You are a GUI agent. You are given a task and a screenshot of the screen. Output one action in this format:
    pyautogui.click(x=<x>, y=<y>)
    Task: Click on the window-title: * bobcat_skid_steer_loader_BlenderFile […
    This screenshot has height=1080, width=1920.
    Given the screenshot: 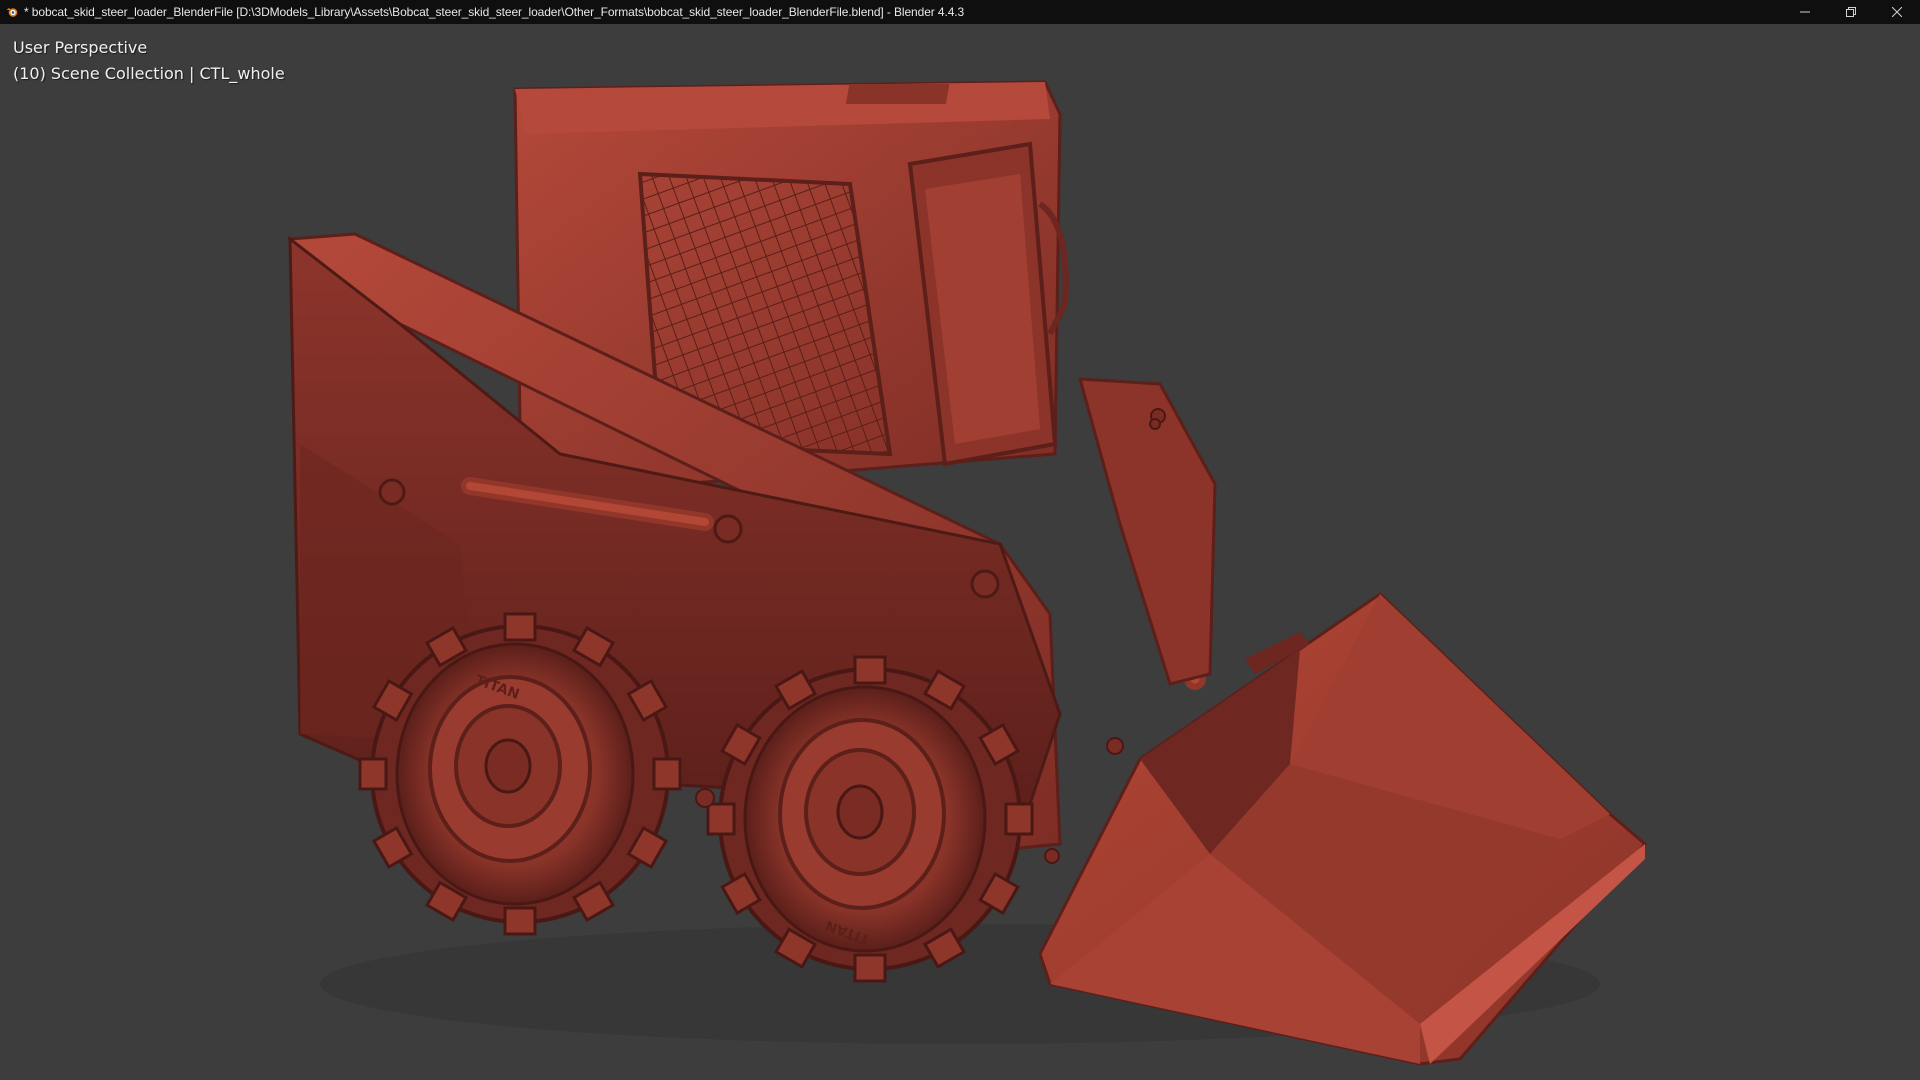 What is the action you would take?
    pyautogui.click(x=494, y=12)
    